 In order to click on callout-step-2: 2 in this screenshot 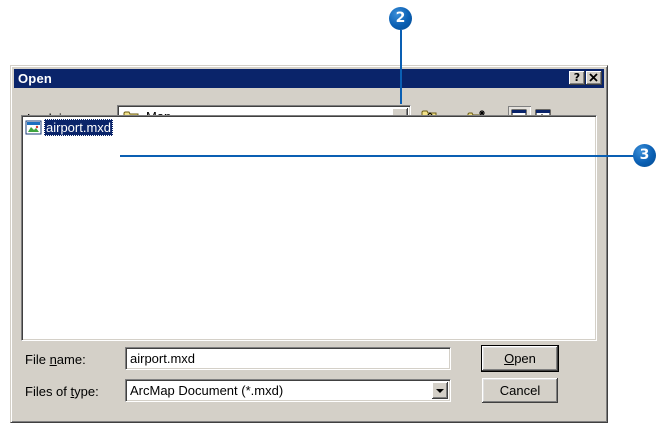, I will do `click(400, 18)`.